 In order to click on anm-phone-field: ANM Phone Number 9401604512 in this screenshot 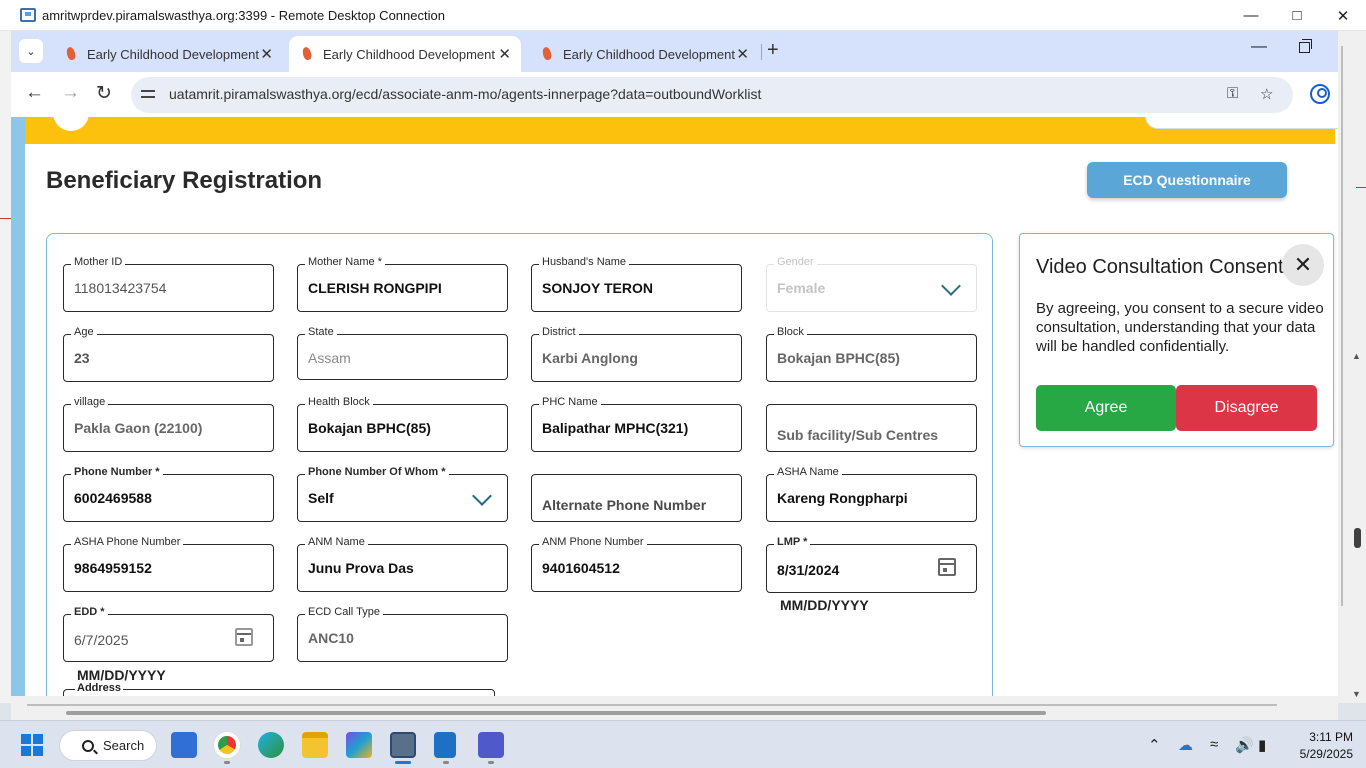, I will do `click(636, 564)`.